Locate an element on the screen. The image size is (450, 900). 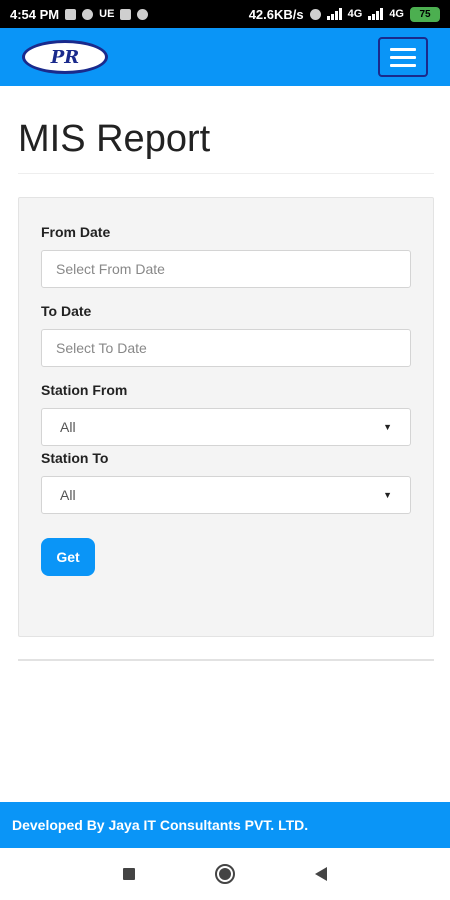
signal-icon is located at coordinates (334, 14).